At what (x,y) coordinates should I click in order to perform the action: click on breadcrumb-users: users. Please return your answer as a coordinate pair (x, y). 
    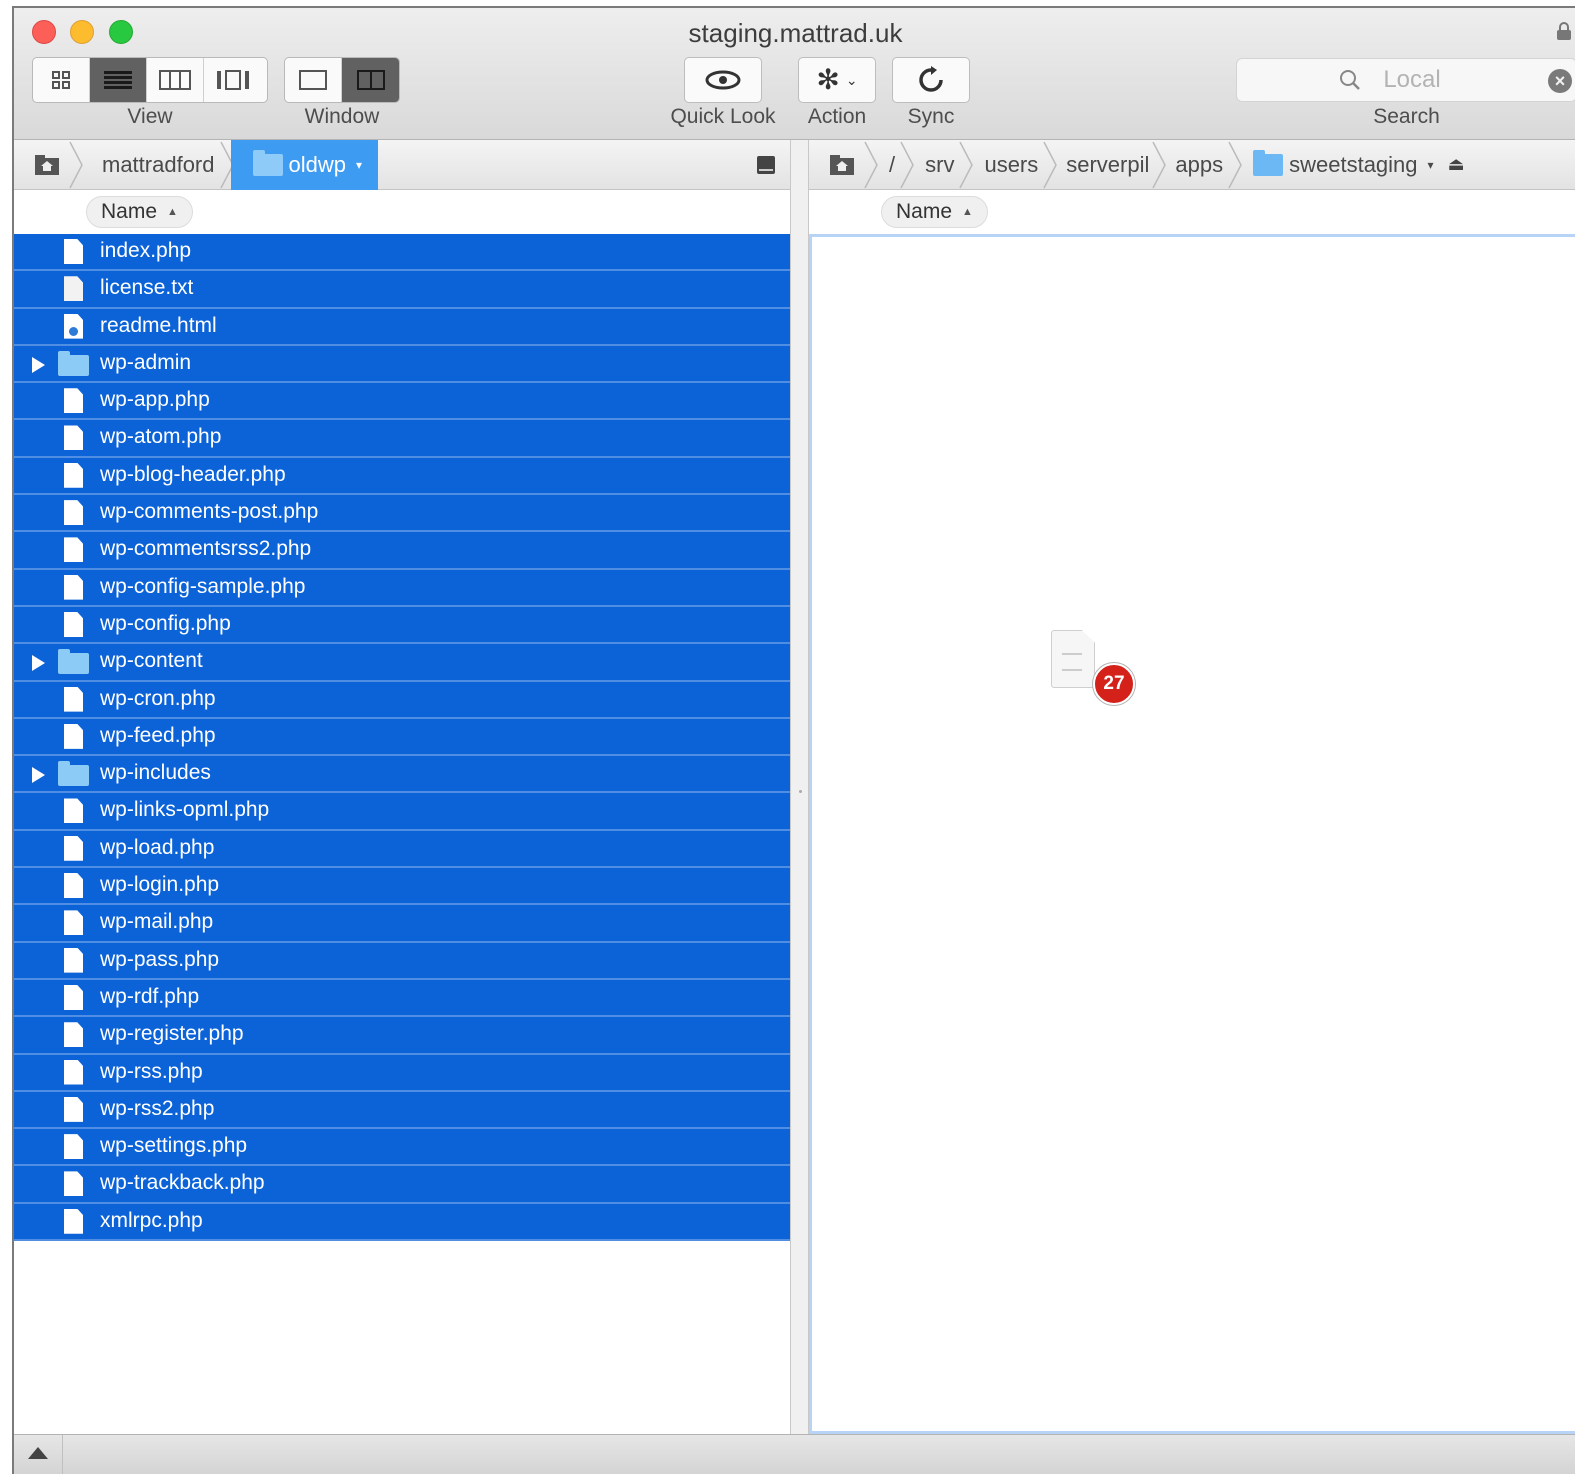
    Looking at the image, I should click on (1014, 165).